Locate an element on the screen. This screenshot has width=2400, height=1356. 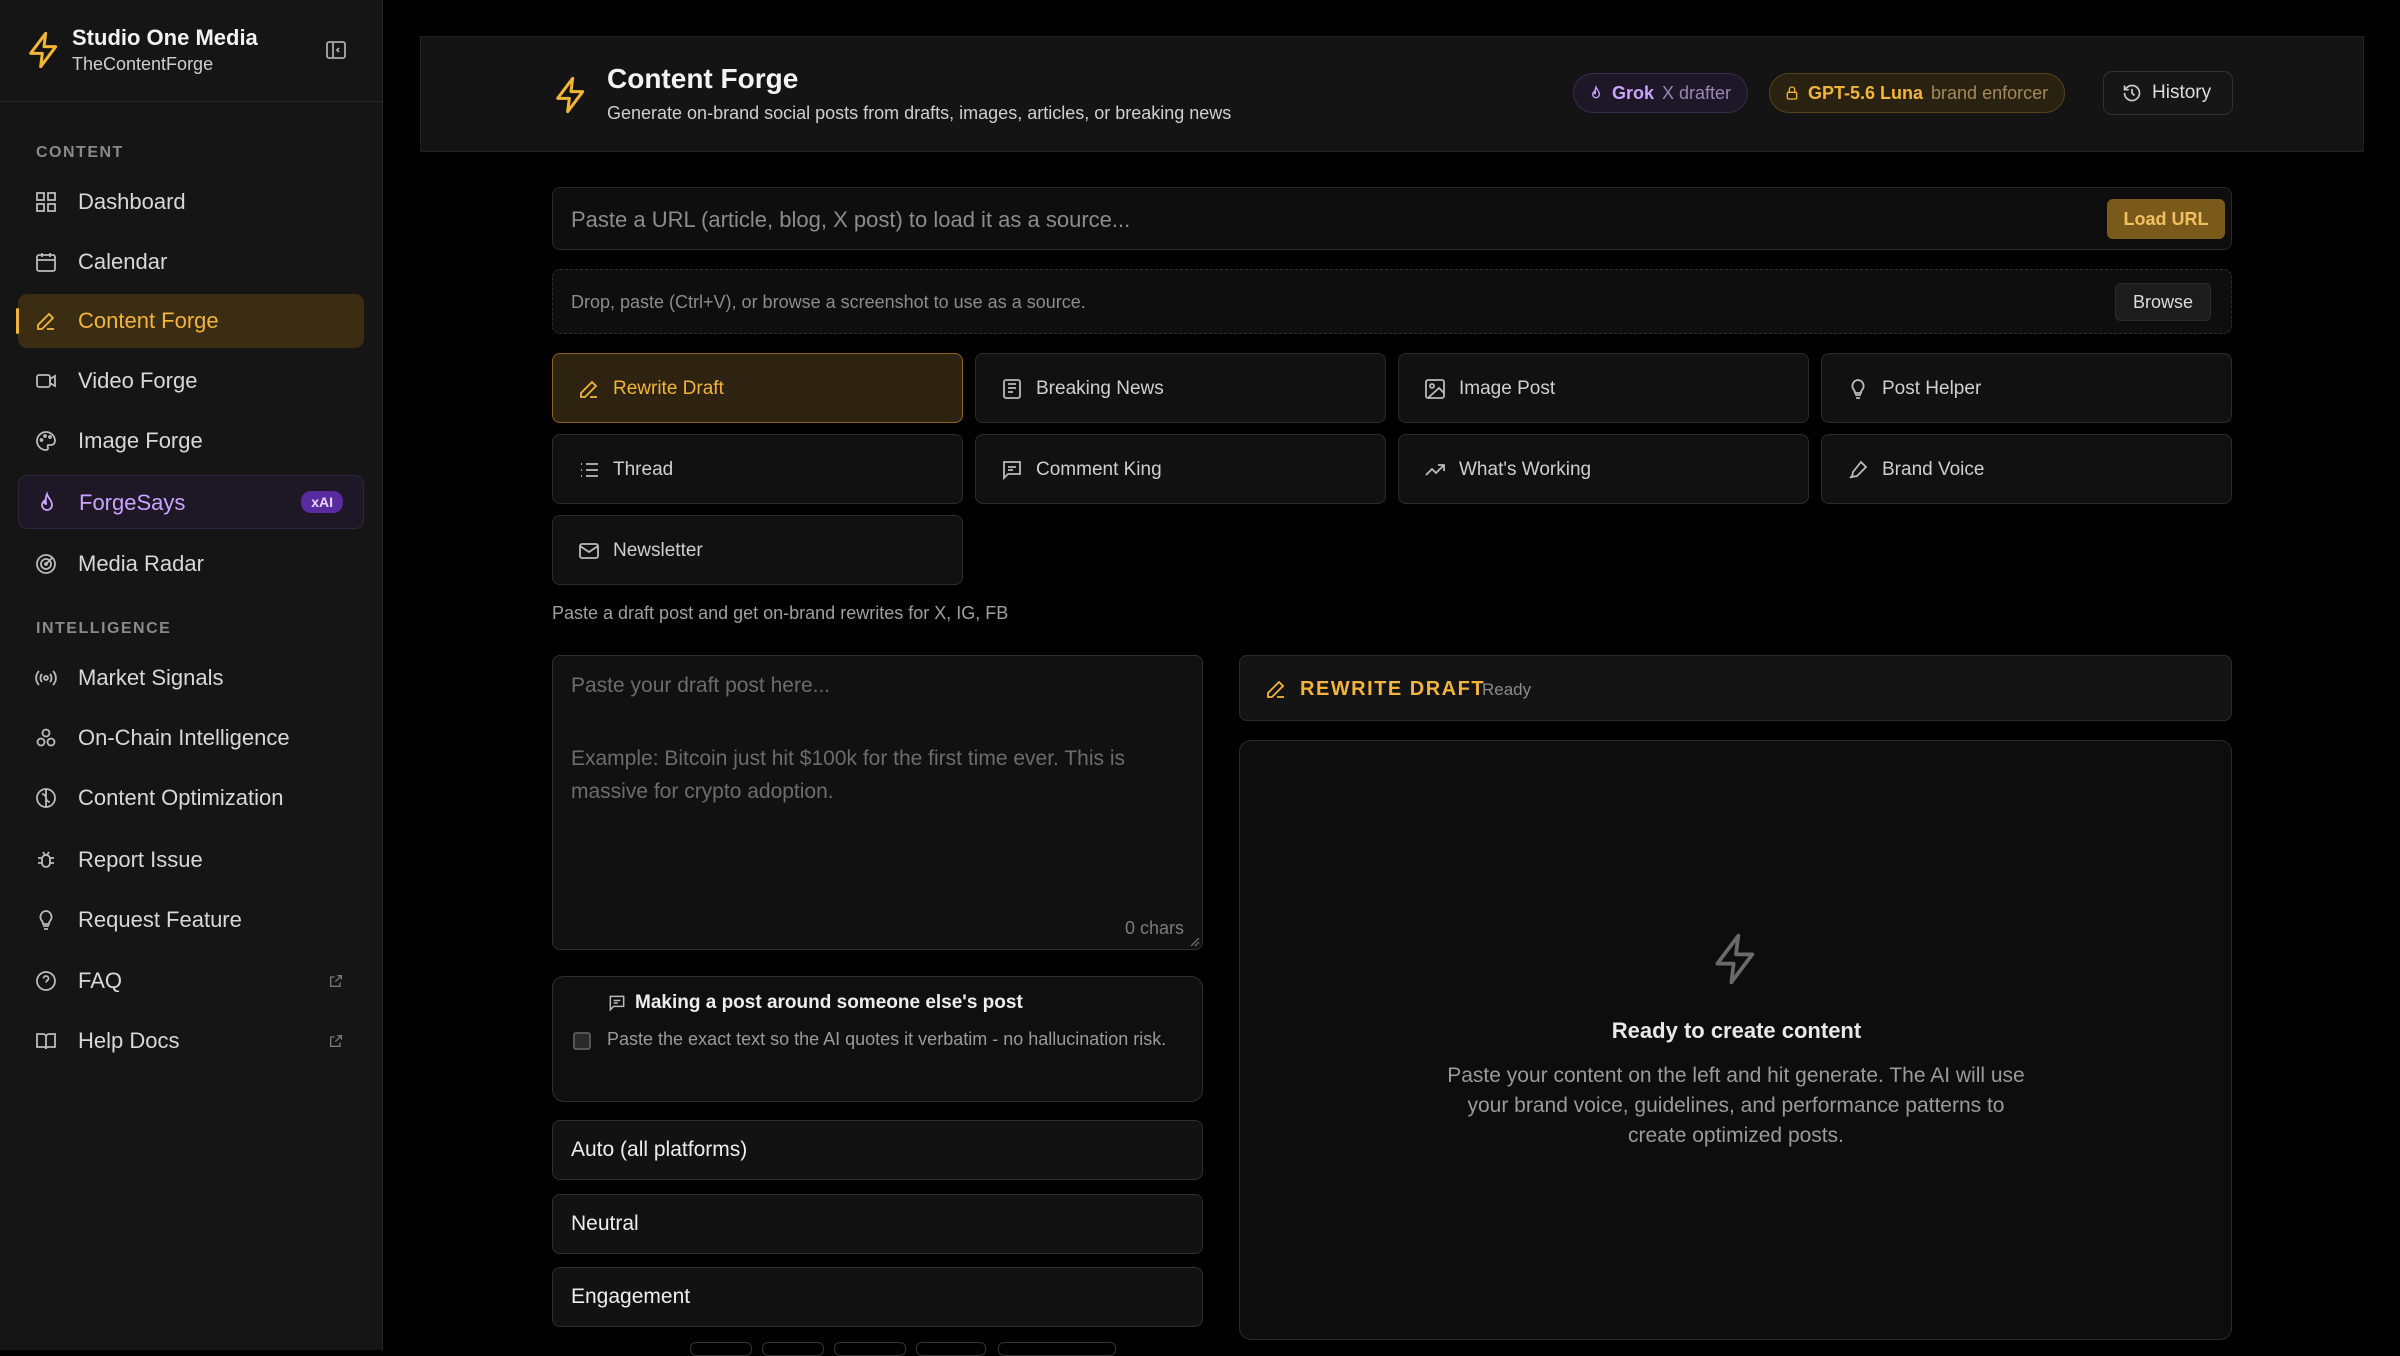
tab-breaking-news: Breaking News is located at coordinates (1180, 388).